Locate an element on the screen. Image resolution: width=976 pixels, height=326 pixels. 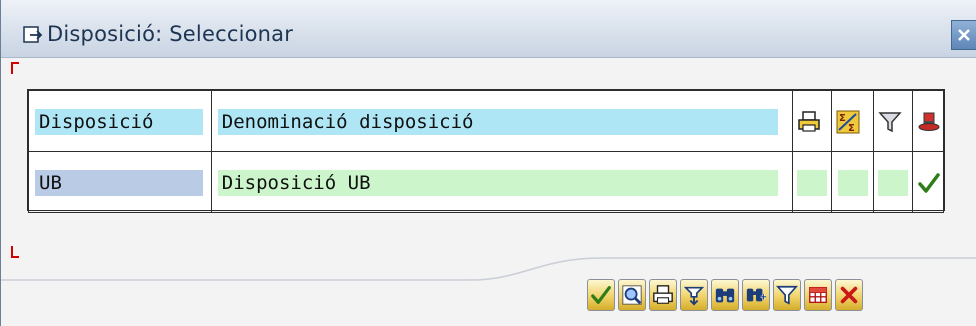
close-button is located at coordinates (963, 35).